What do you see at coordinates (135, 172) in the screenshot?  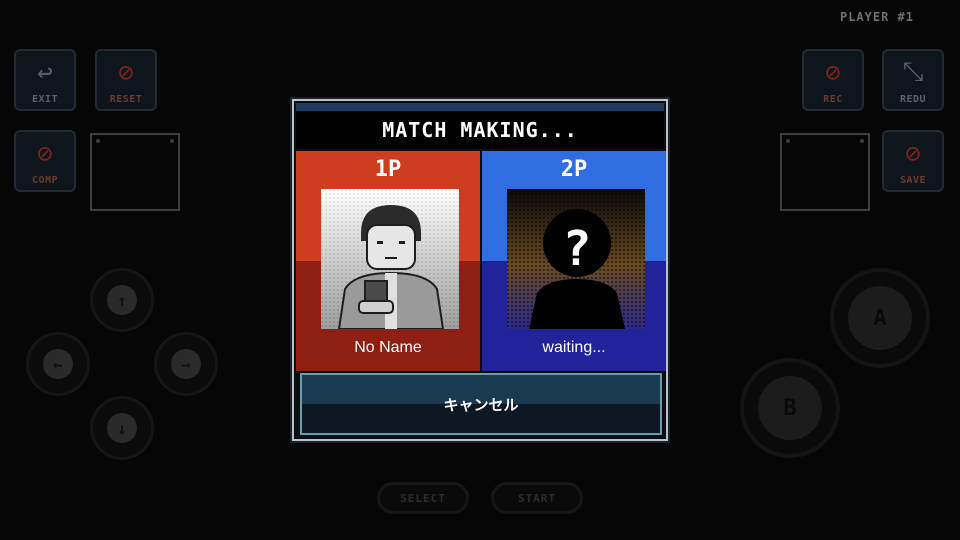 I see `left-slot-box` at bounding box center [135, 172].